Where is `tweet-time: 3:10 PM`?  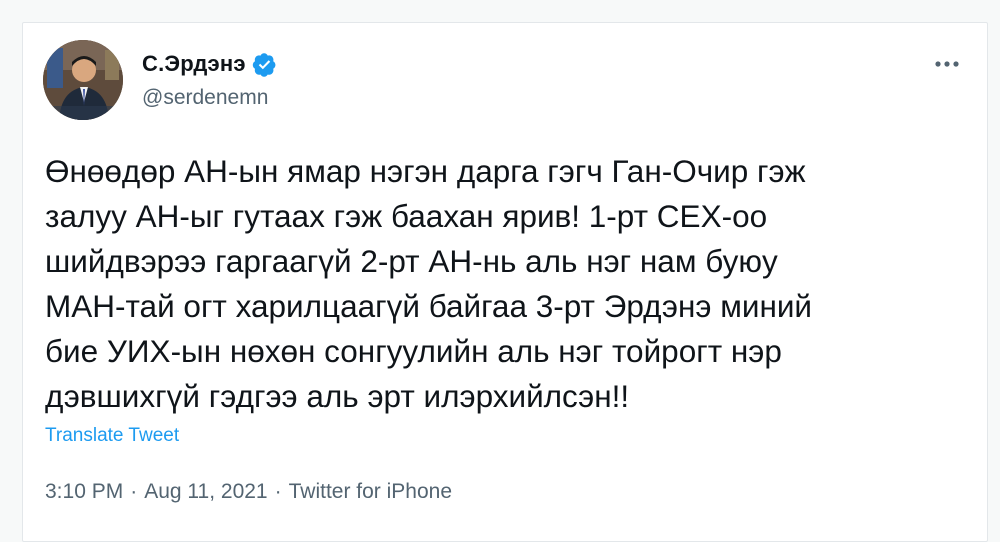 tweet-time: 3:10 PM is located at coordinates (84, 492).